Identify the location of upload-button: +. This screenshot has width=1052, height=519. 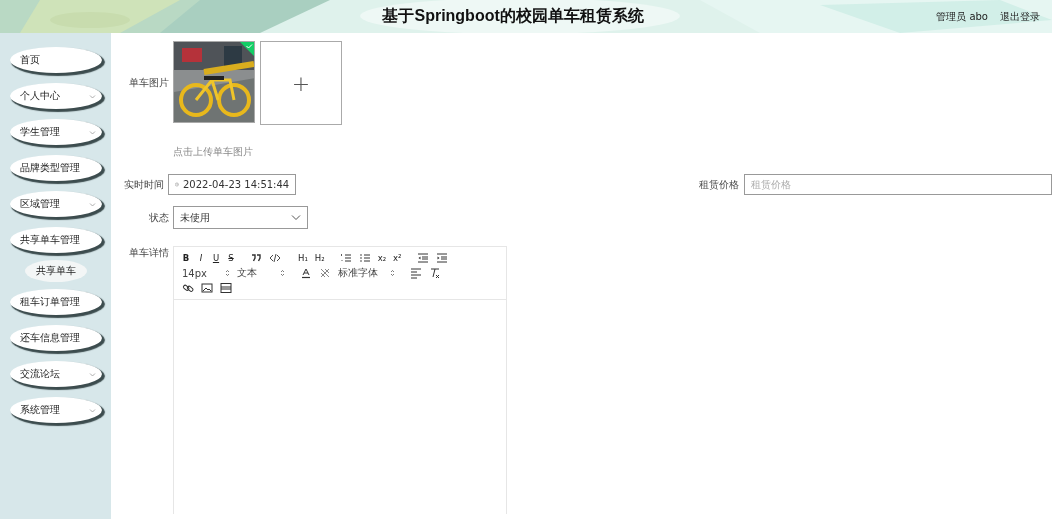
(301, 83).